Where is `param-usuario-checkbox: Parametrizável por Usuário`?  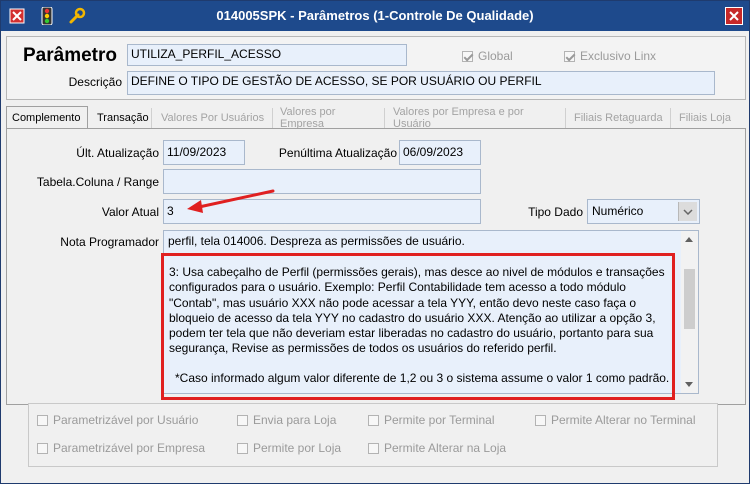 param-usuario-checkbox: Parametrizável por Usuário is located at coordinates (117, 420).